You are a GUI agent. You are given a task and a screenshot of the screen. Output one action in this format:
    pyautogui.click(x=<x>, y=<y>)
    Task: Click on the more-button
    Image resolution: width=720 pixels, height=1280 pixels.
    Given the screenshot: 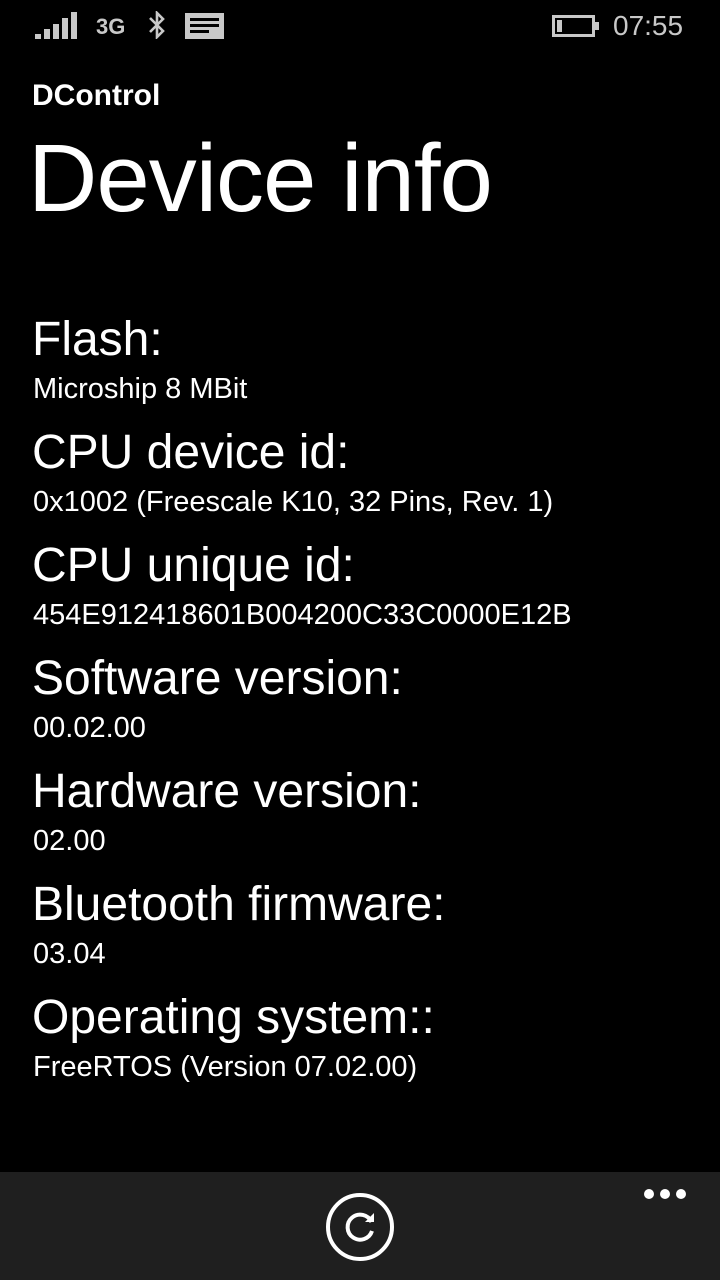 What is the action you would take?
    pyautogui.click(x=666, y=1196)
    